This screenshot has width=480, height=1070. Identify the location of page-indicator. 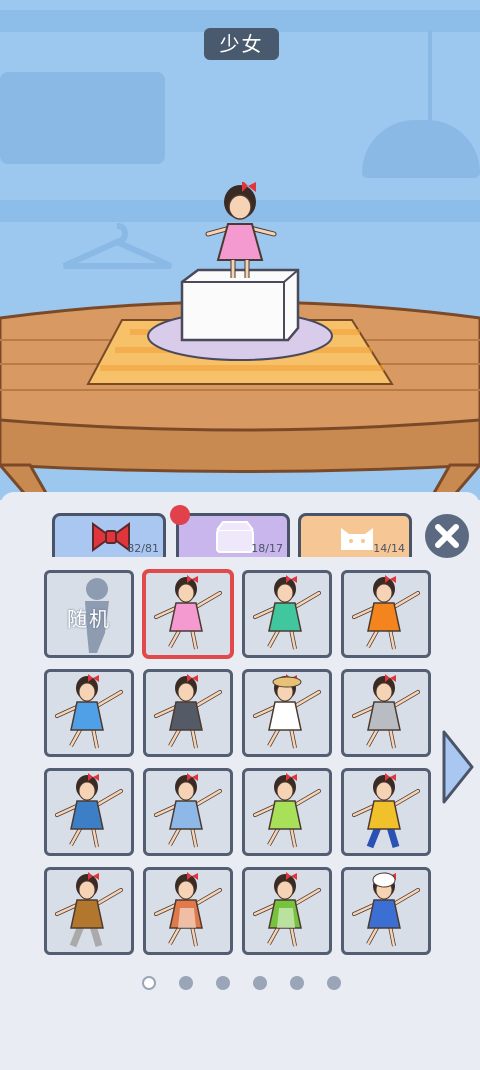
(250, 984).